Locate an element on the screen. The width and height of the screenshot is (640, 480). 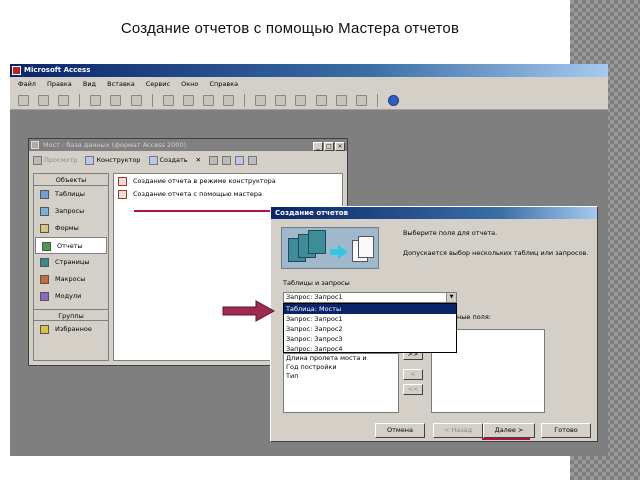
access-titlebar: Microsoft Access is located at coordinates (309, 70).